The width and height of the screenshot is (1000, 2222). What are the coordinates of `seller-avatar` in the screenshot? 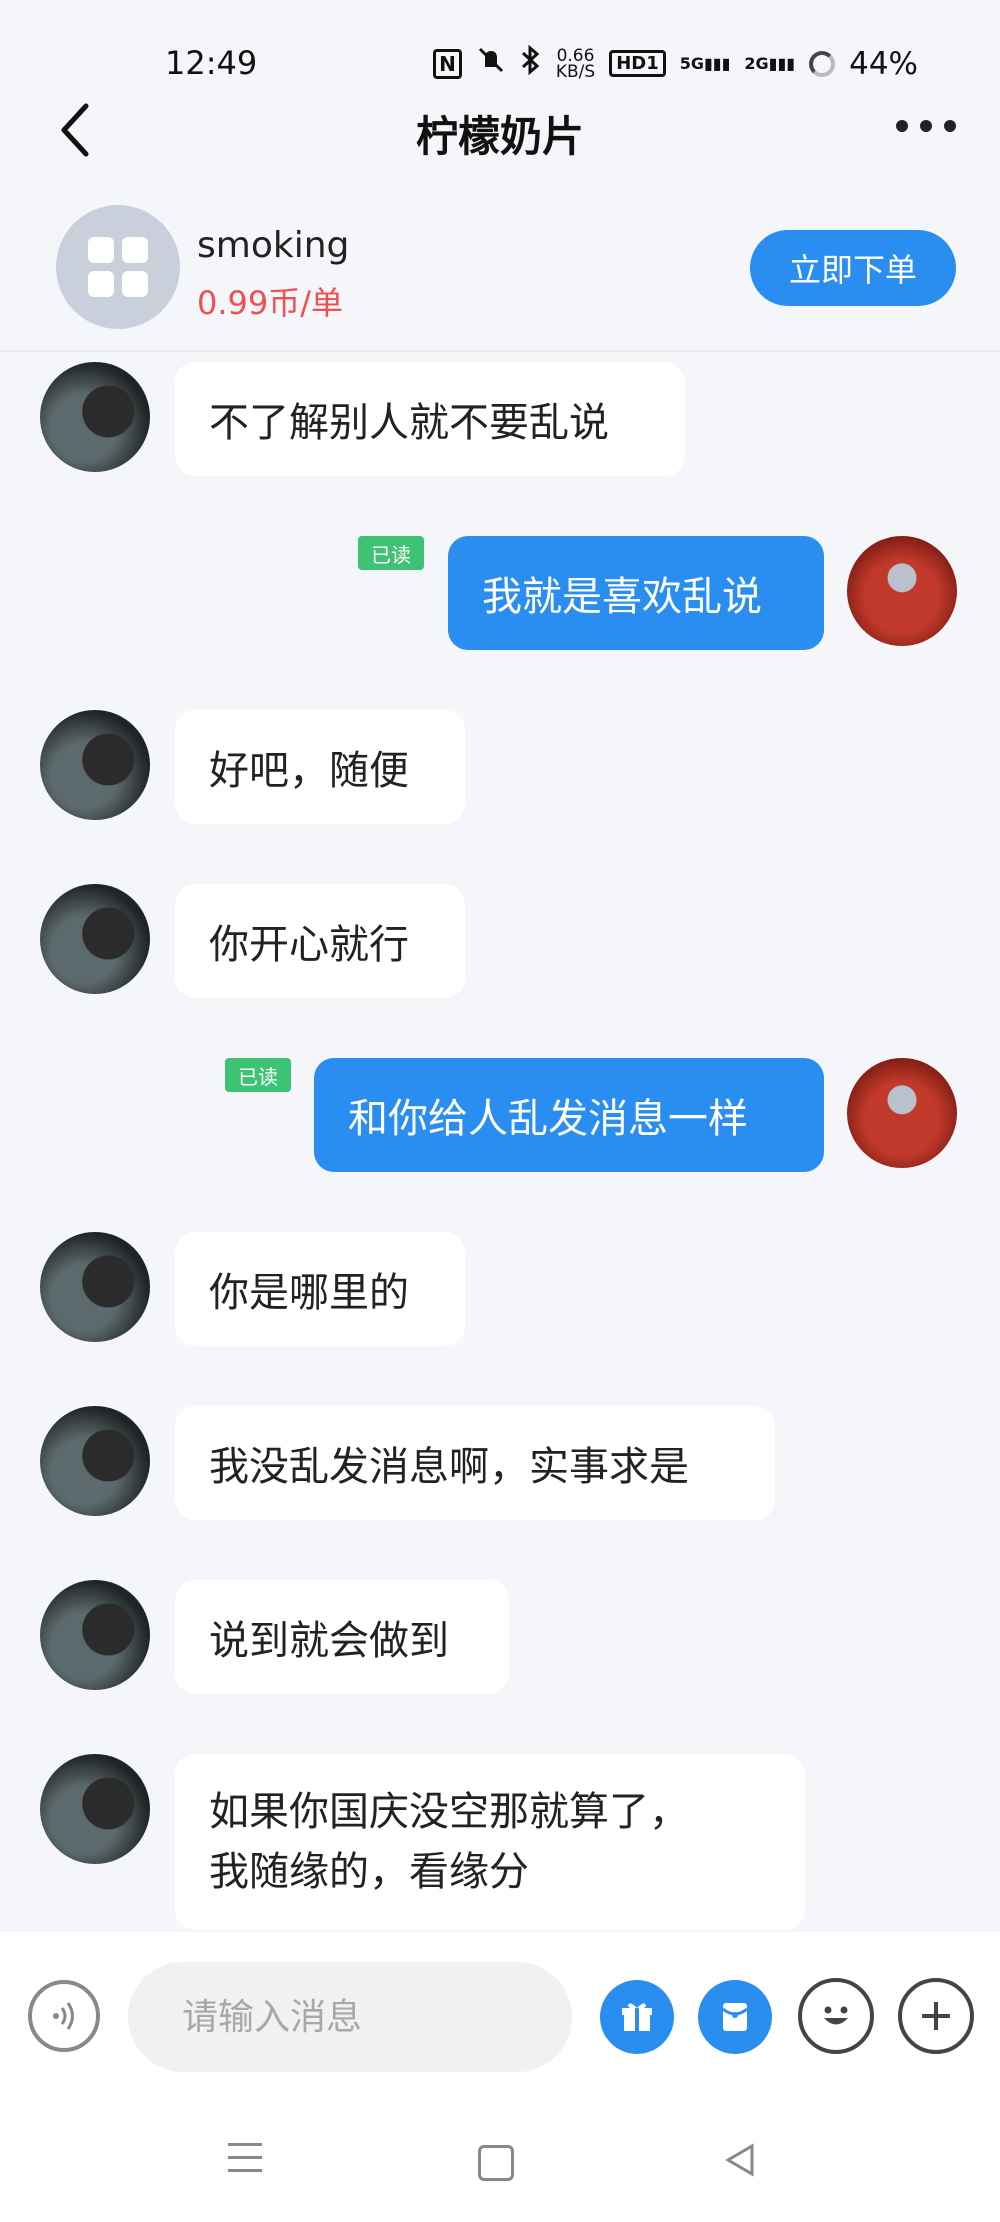 It's located at (118, 267).